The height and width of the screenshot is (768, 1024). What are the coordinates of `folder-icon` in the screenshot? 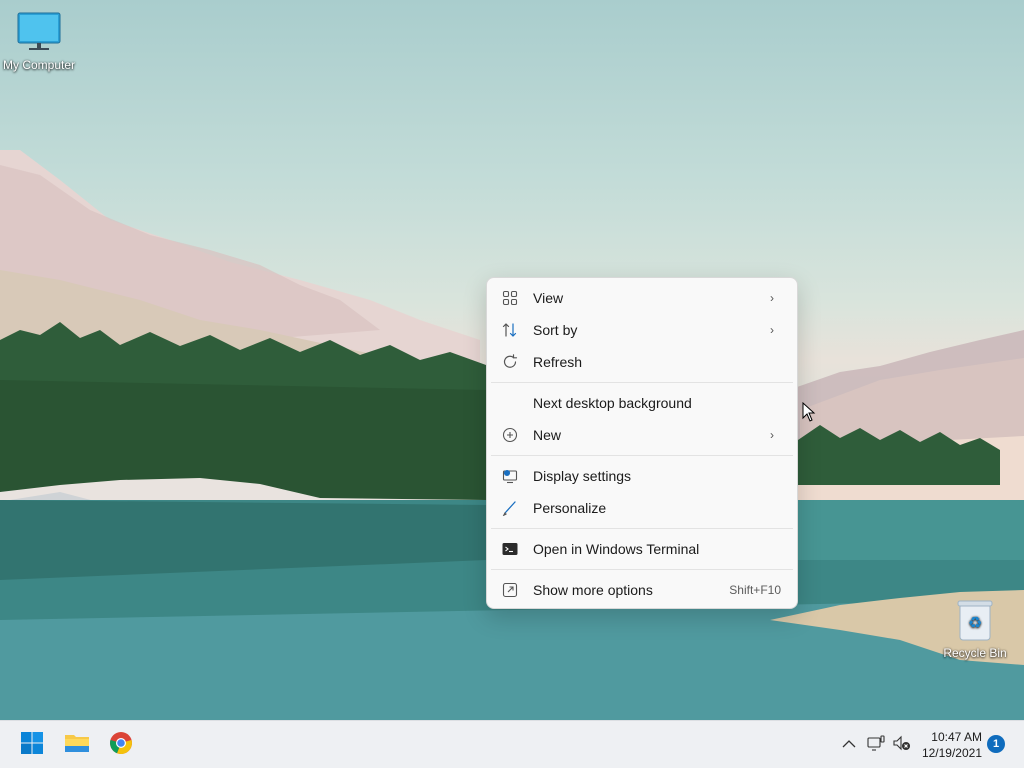 It's located at (77, 745).